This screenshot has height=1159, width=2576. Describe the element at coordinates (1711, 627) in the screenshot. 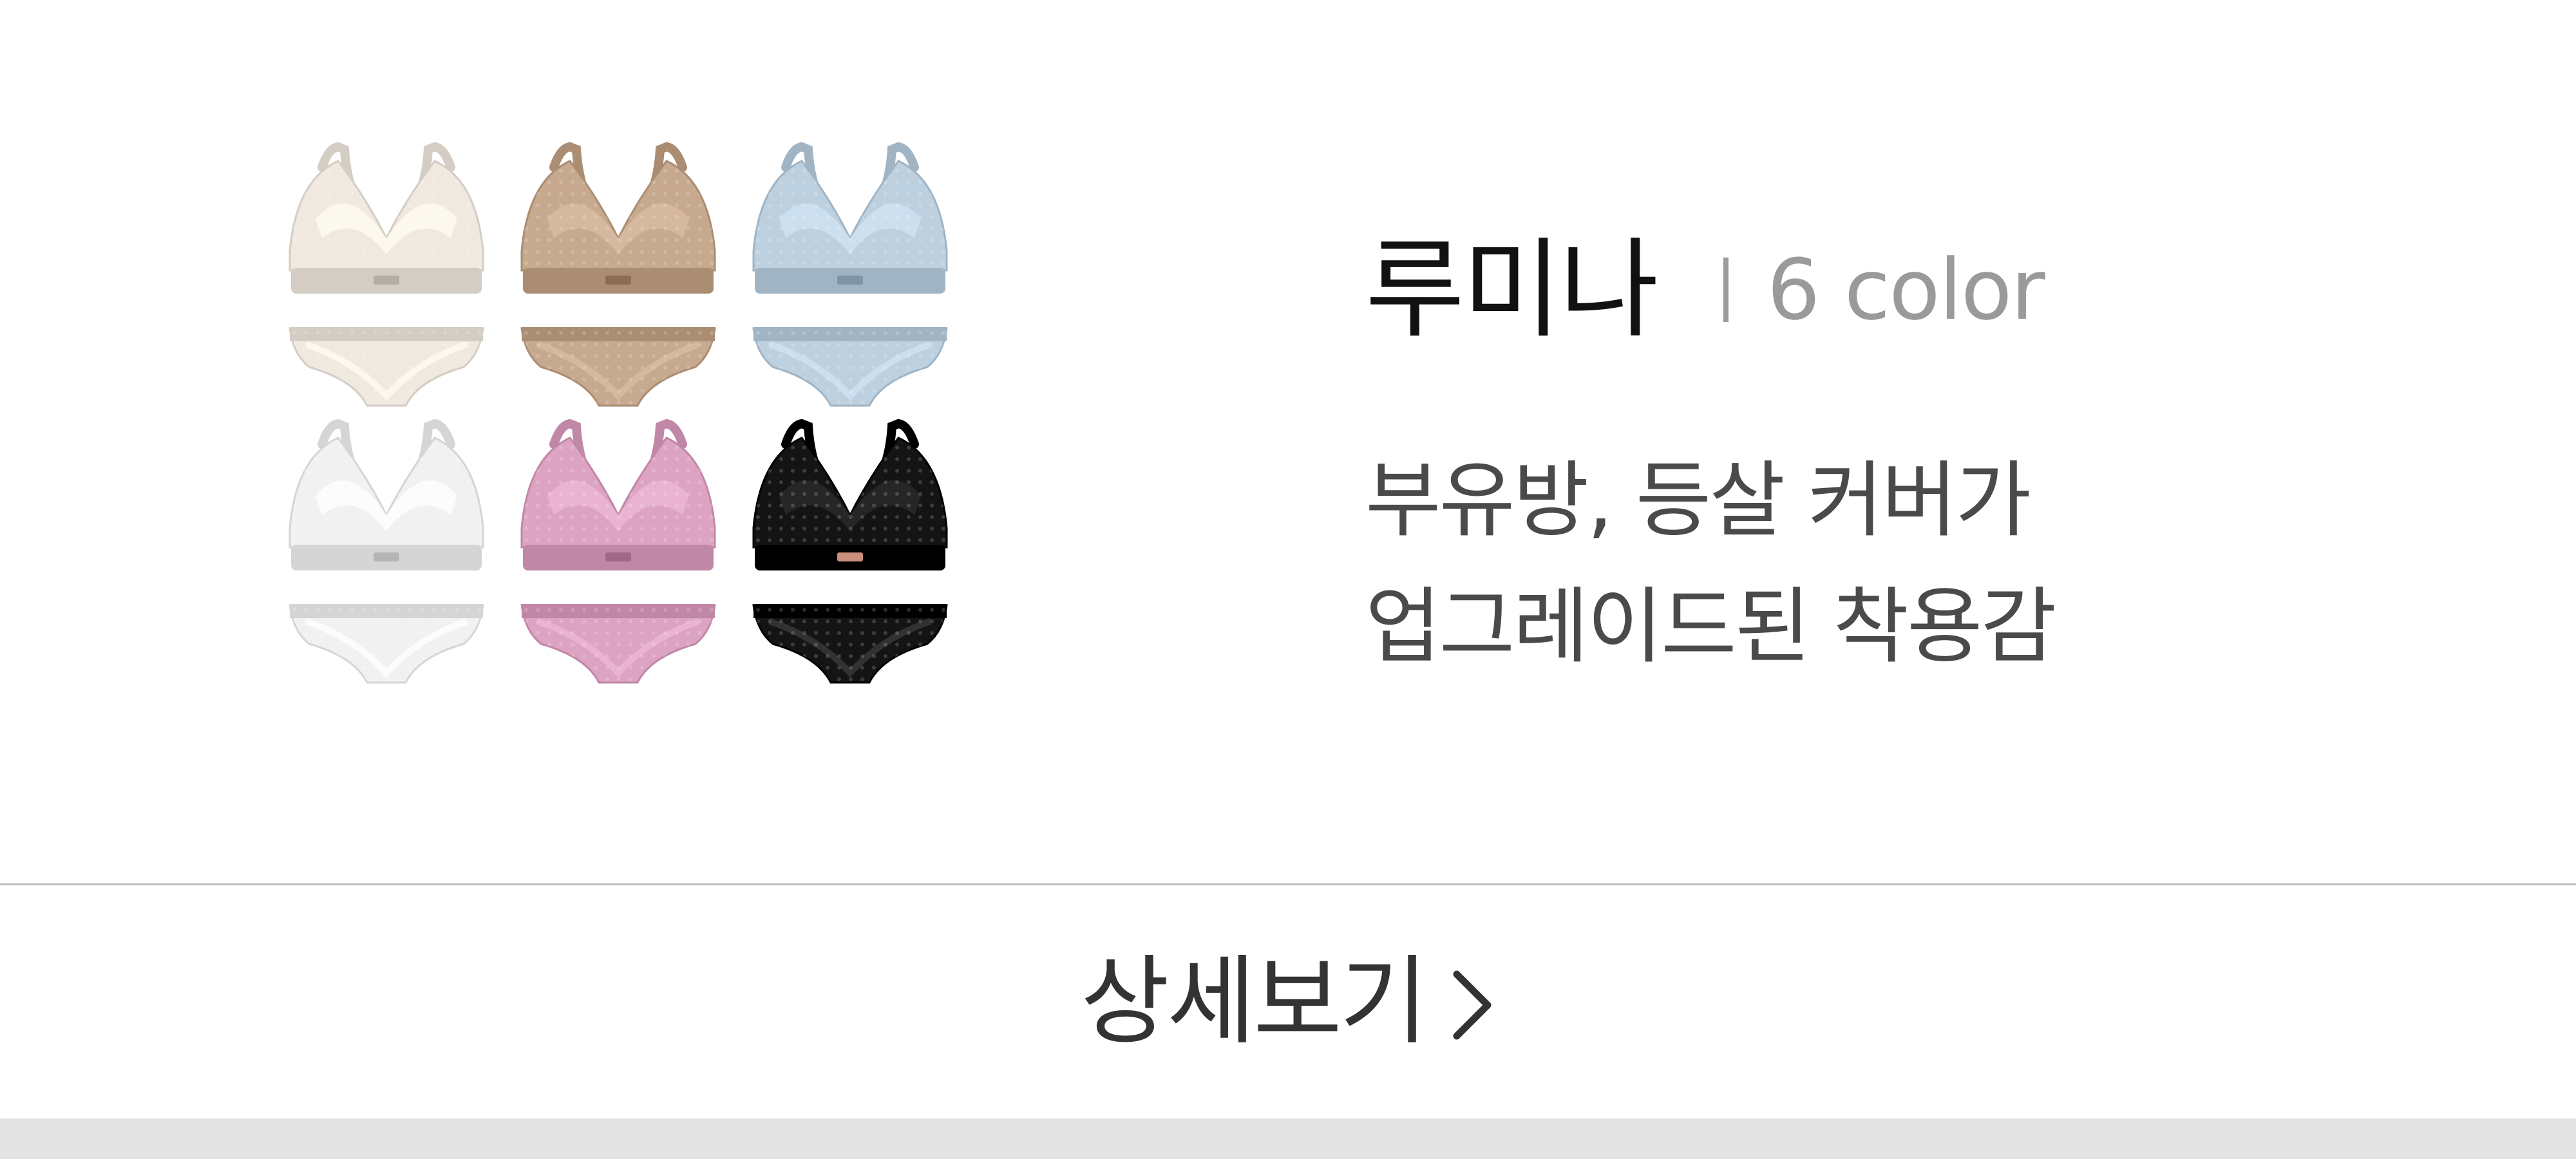

I see `description-line-2: 업그레이드된 착용감` at that location.